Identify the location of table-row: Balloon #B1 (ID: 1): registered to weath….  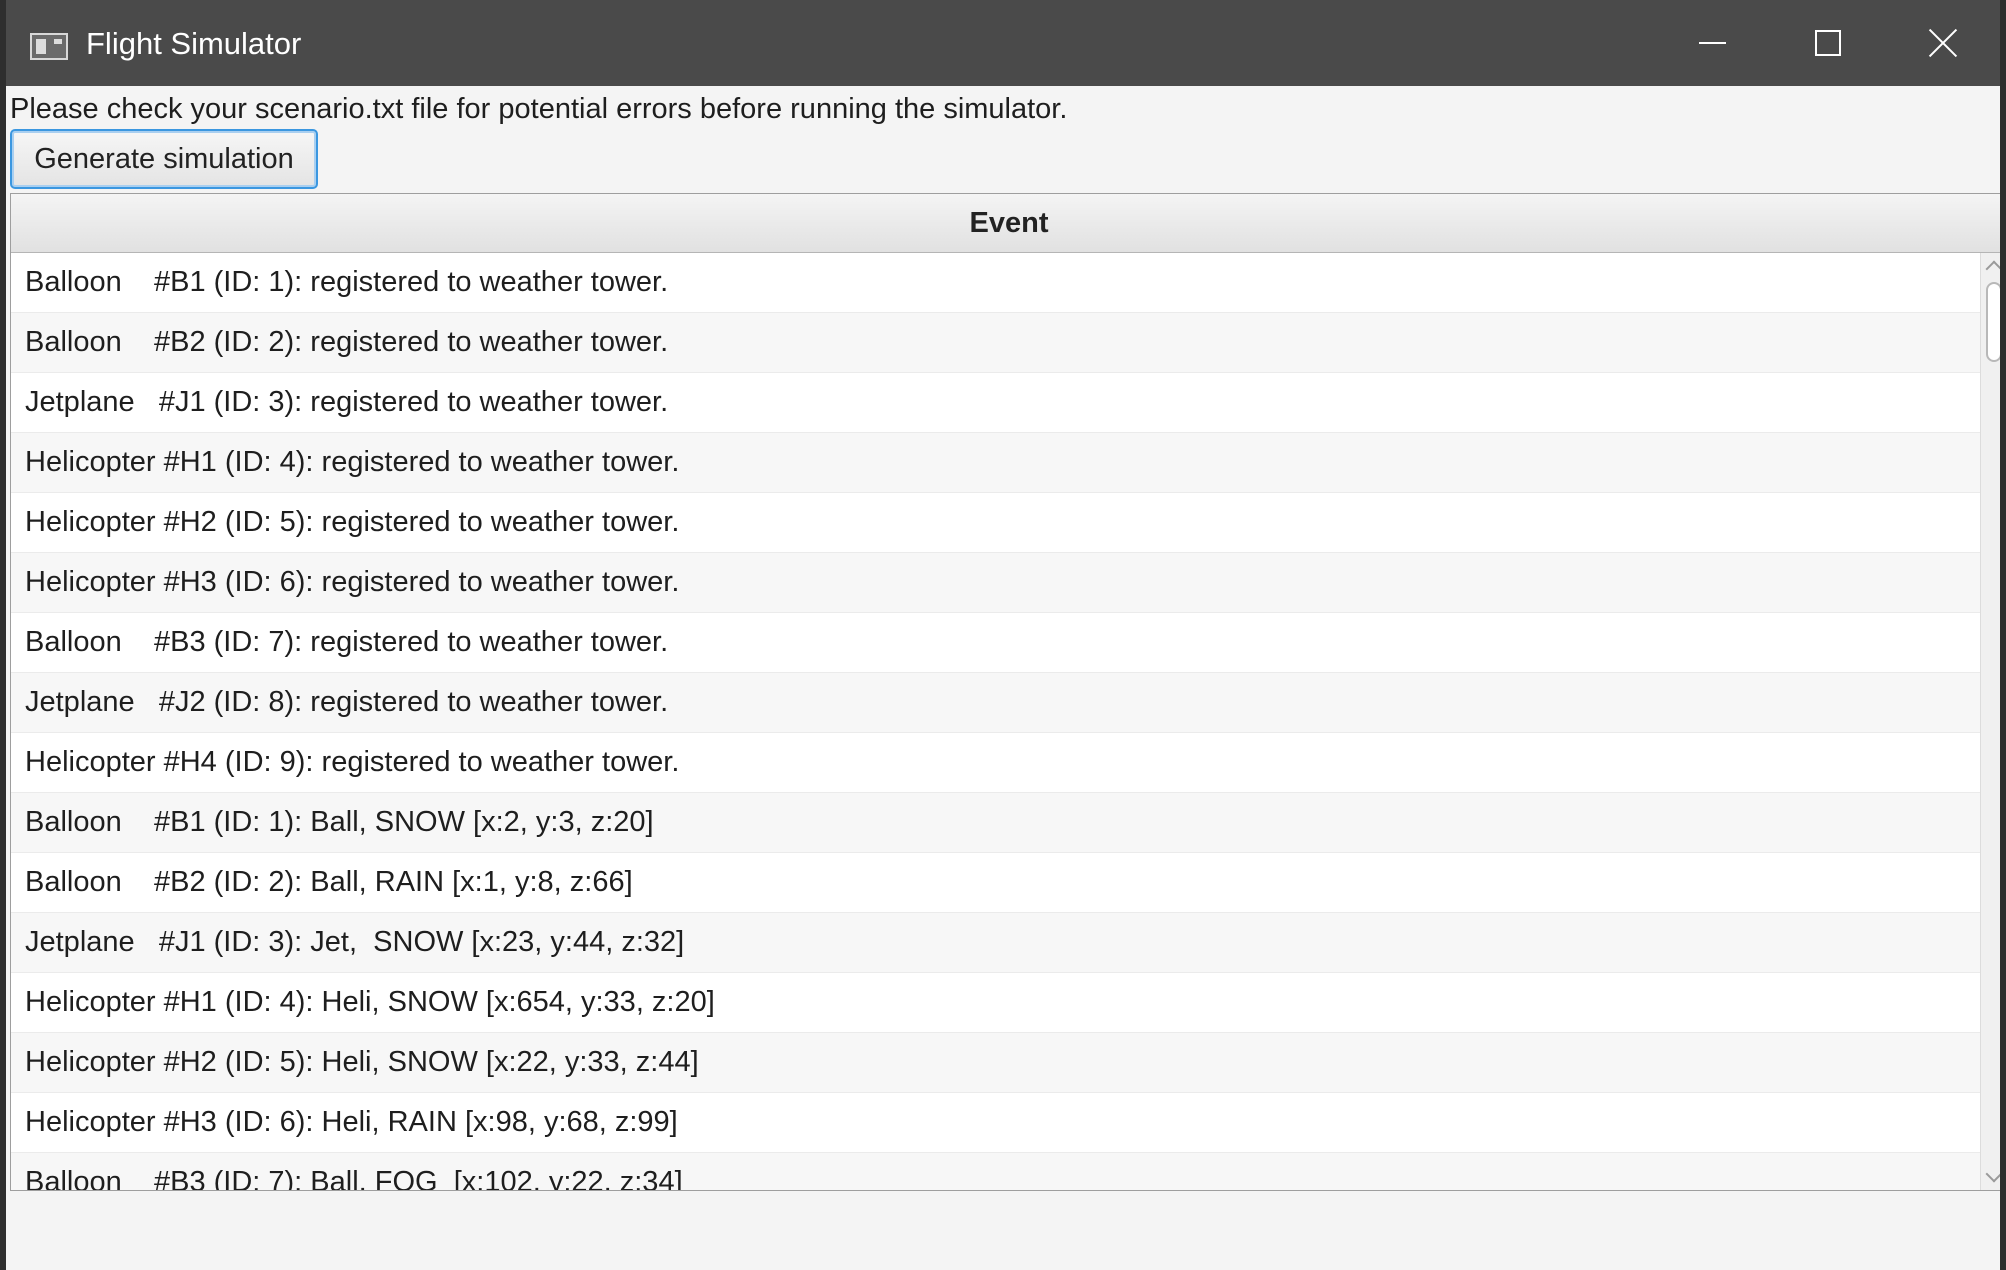
(996, 283).